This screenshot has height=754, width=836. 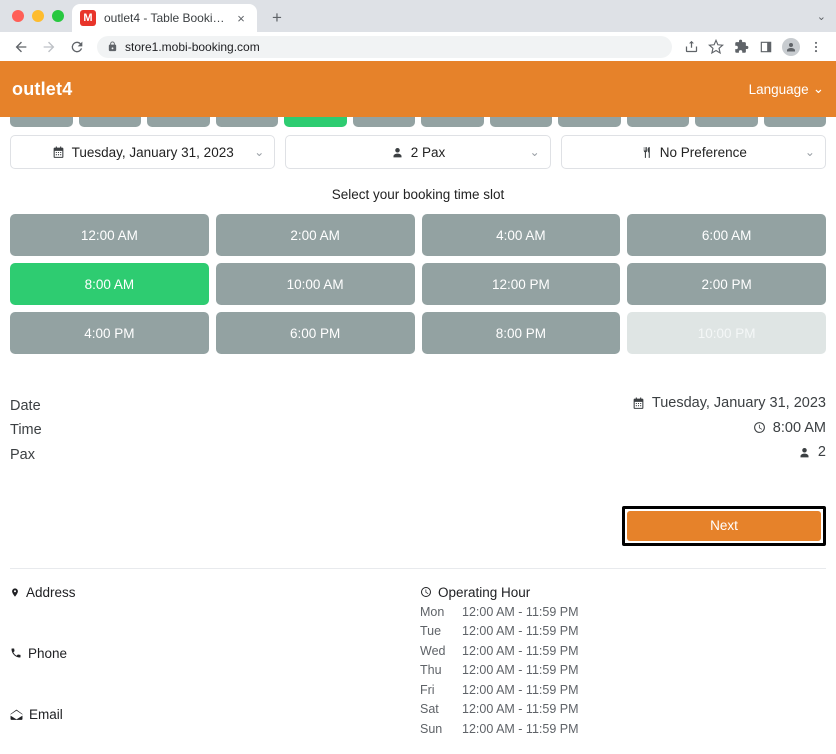 I want to click on minimize-window-button, so click(x=38, y=16).